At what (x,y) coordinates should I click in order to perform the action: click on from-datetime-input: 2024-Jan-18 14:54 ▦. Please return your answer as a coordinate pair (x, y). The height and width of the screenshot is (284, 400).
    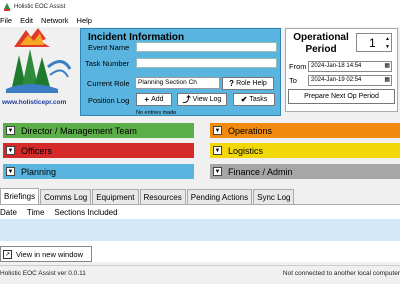
    Looking at the image, I should click on (350, 66).